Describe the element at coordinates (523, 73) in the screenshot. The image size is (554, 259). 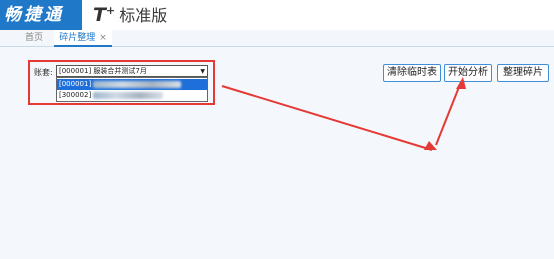
I see `defragment-button: 整理碎片` at that location.